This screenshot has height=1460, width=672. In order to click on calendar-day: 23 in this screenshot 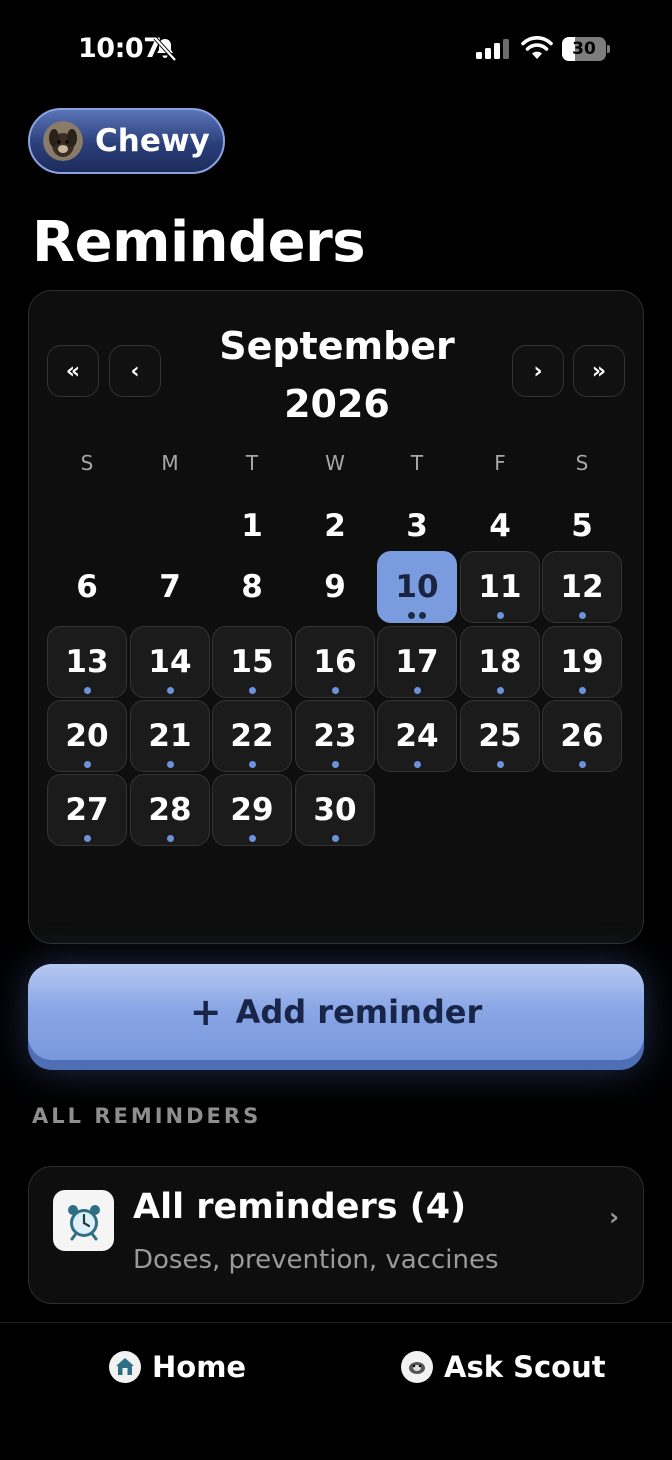, I will do `click(335, 736)`.